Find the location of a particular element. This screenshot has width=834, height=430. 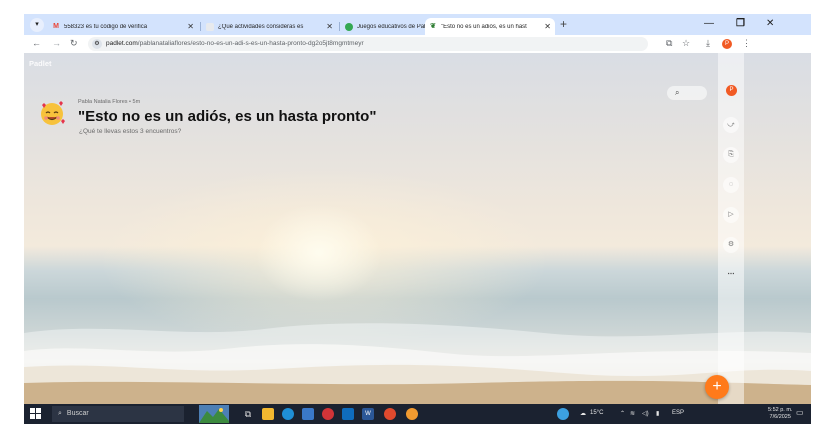

remake-icon: ⤻ is located at coordinates (731, 125).